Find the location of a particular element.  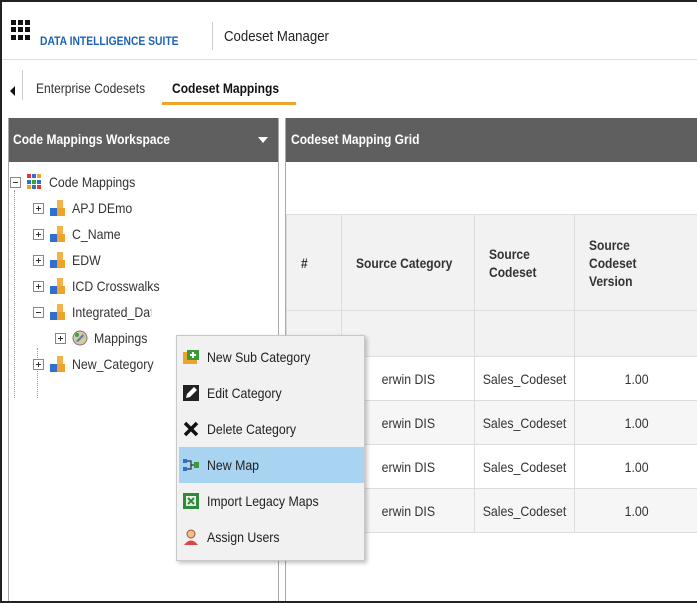

delete-x-icon is located at coordinates (191, 429).